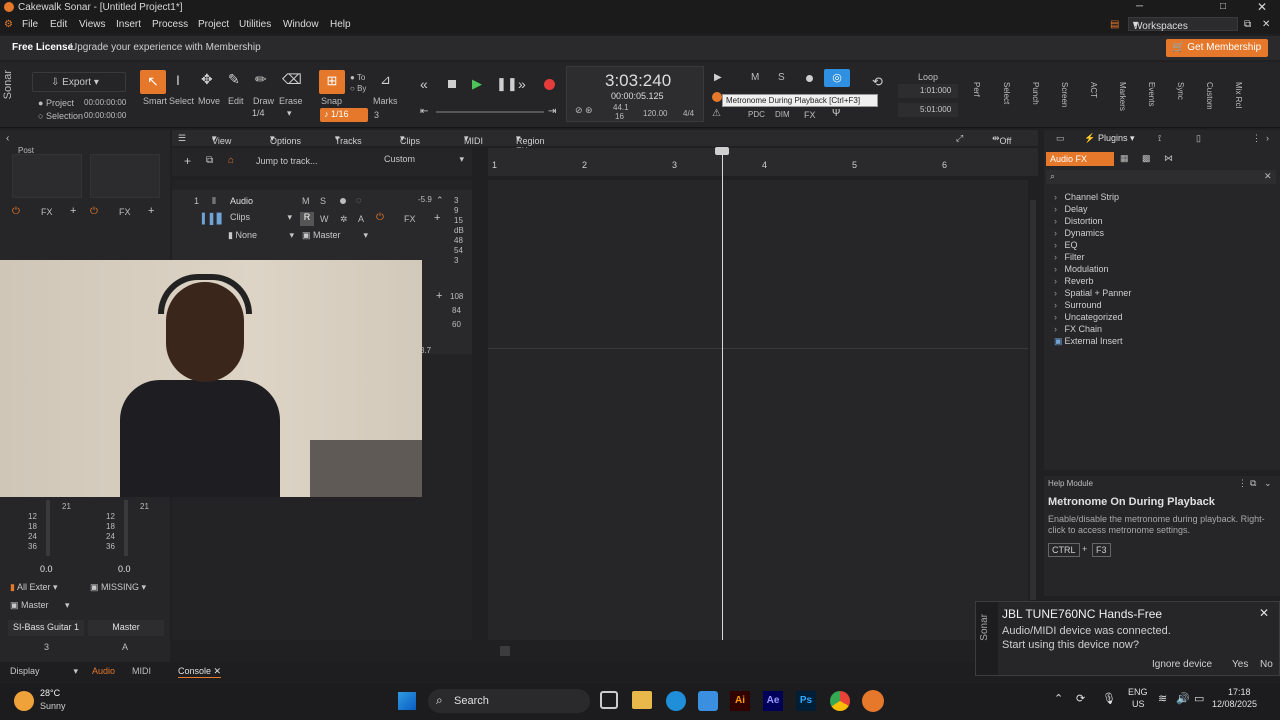 This screenshot has height=720, width=1280. What do you see at coordinates (440, 200) in the screenshot?
I see `track-collapse-icon: ⌃` at bounding box center [440, 200].